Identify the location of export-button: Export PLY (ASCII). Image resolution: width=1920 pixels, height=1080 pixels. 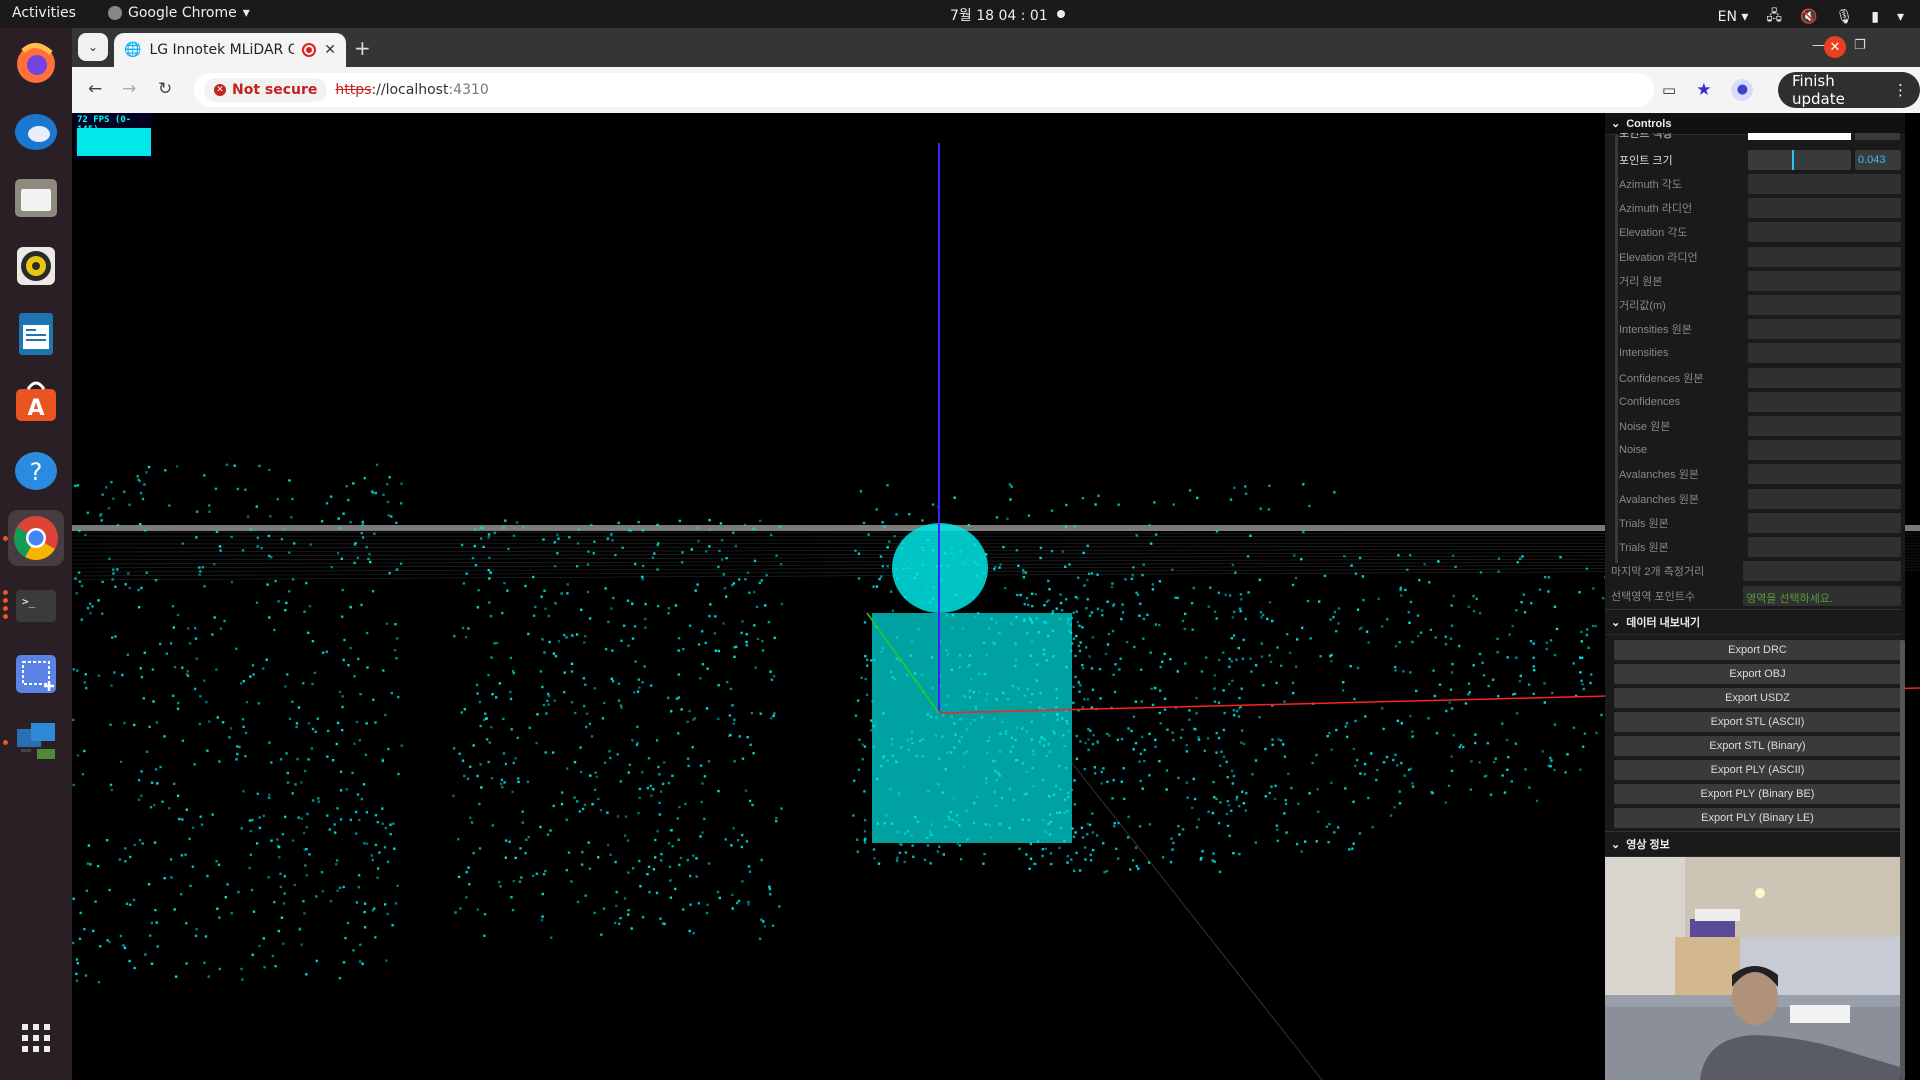
(1757, 770).